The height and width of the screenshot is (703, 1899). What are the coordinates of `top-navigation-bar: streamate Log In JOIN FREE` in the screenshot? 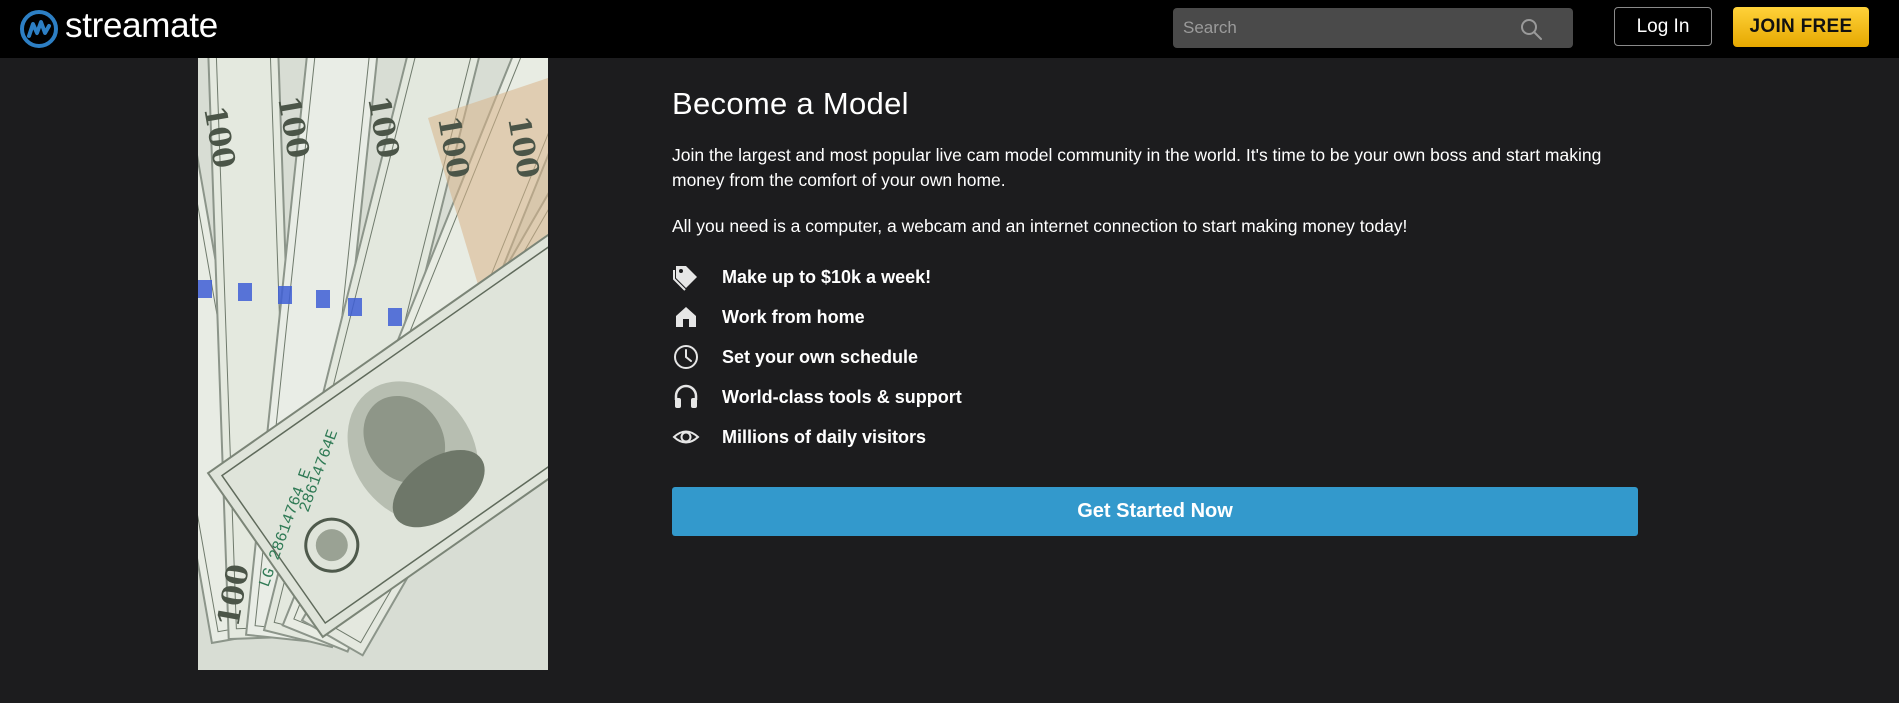 It's located at (949, 29).